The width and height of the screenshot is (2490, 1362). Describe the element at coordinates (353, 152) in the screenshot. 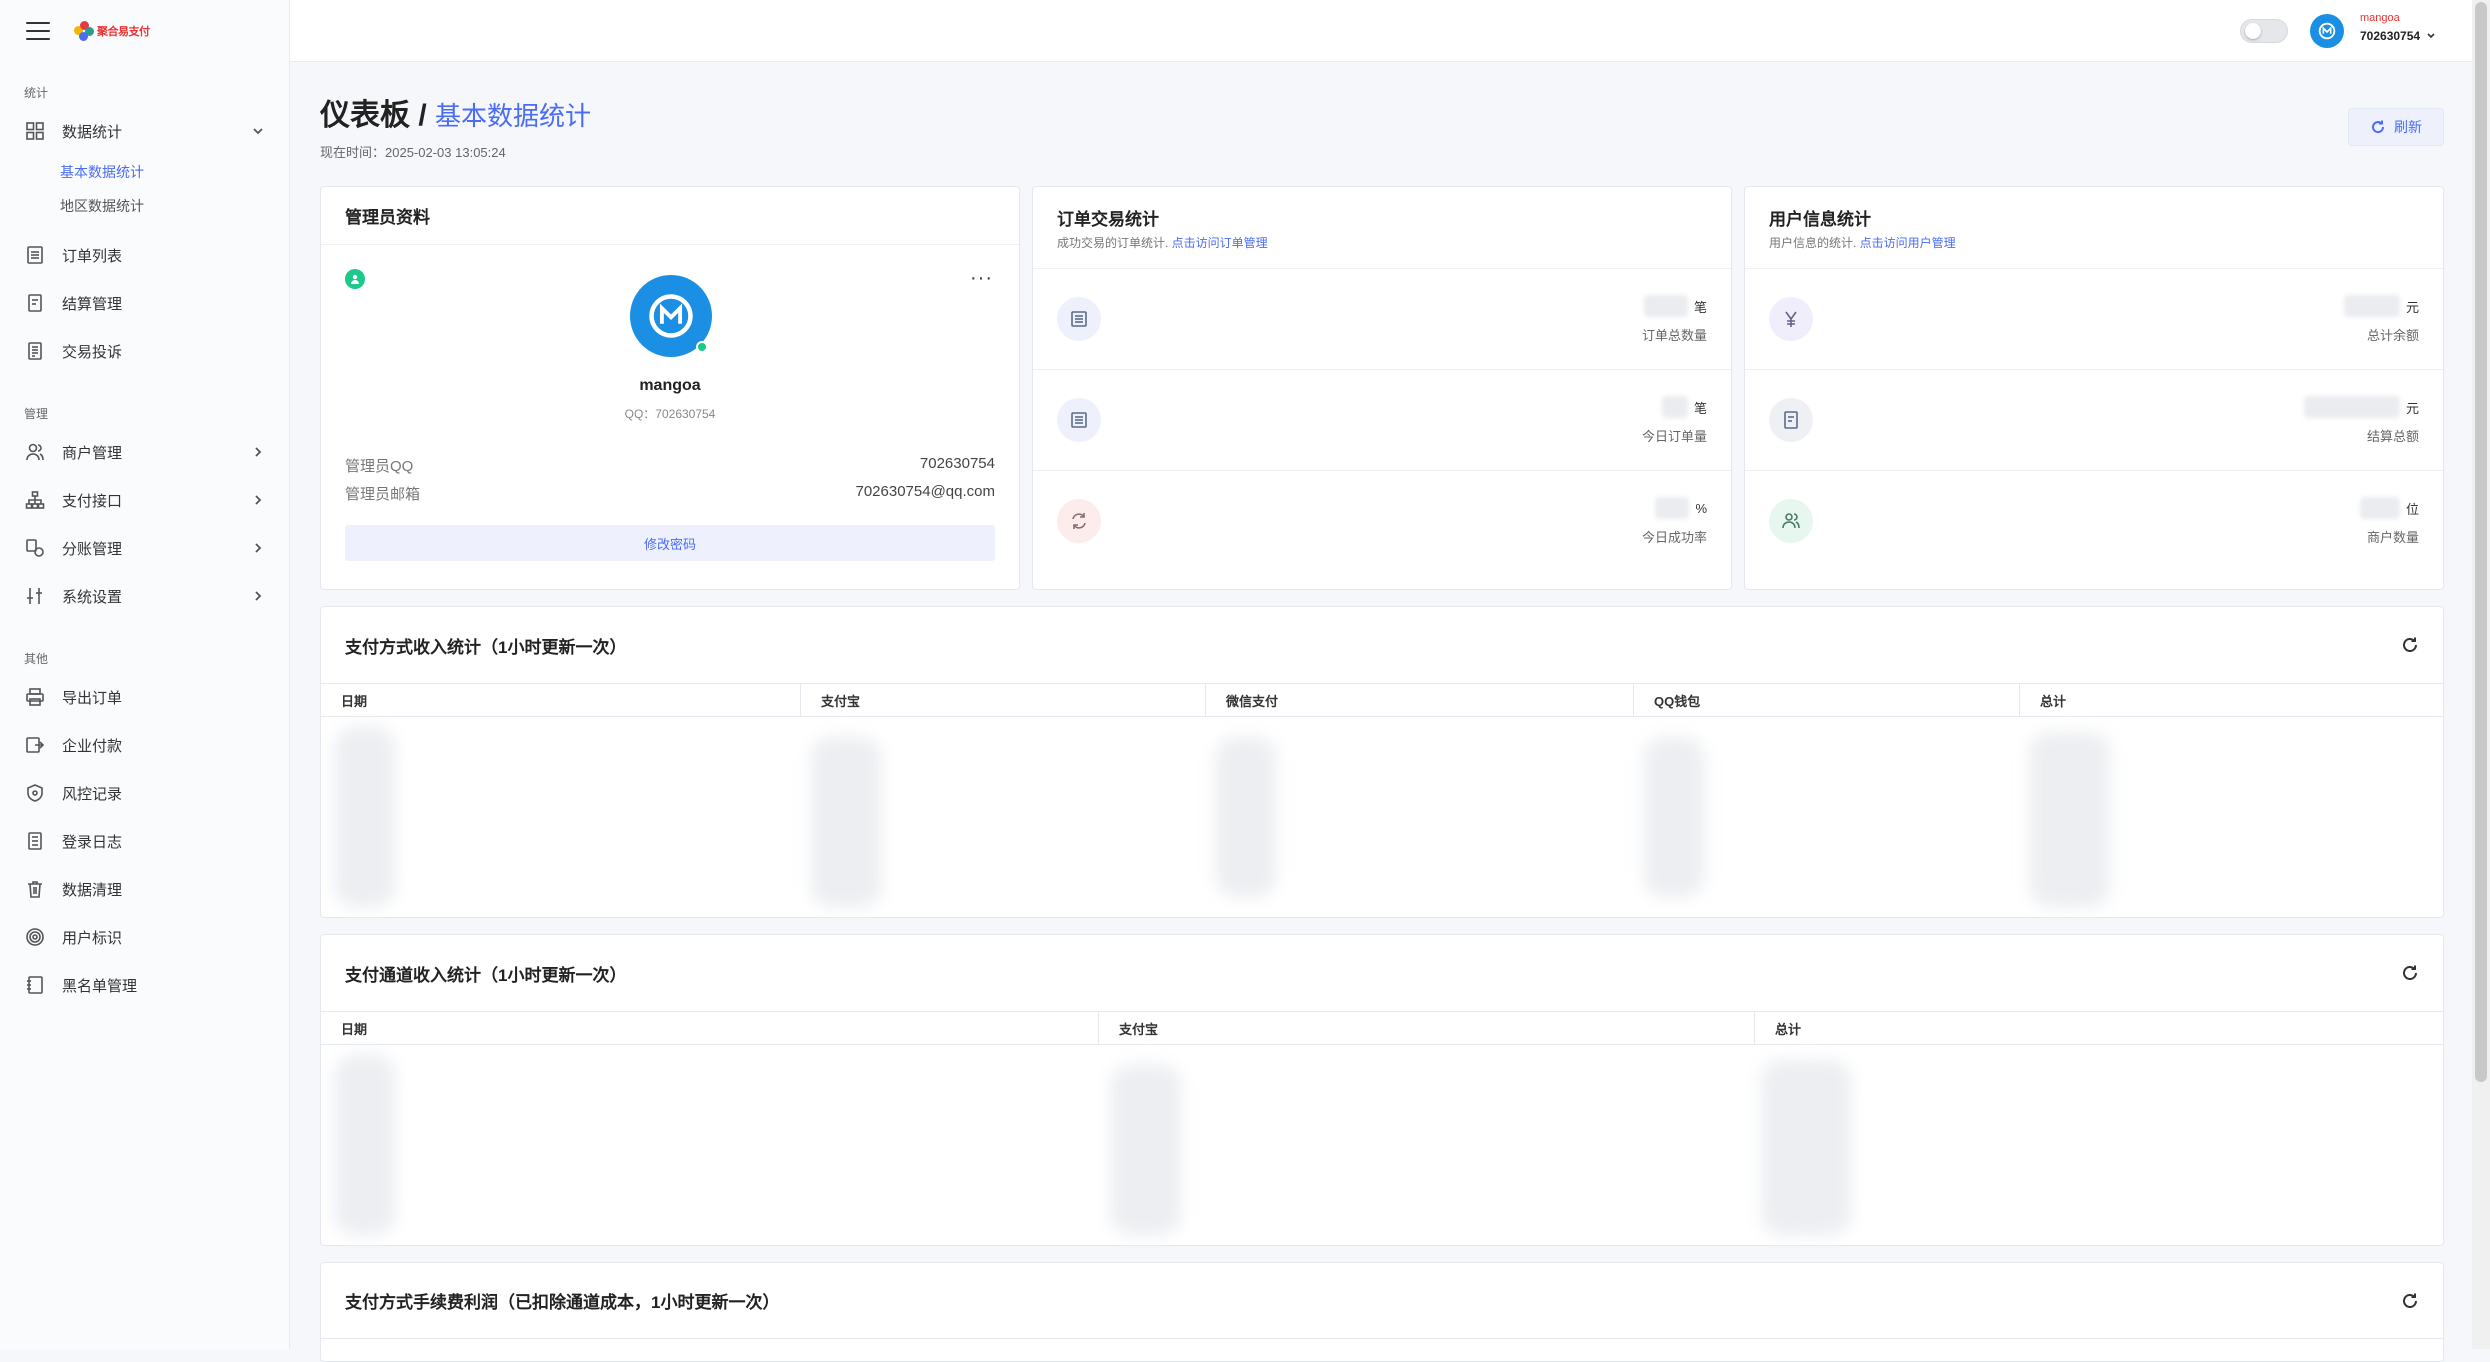

I see `time-label: 现在时间：` at that location.